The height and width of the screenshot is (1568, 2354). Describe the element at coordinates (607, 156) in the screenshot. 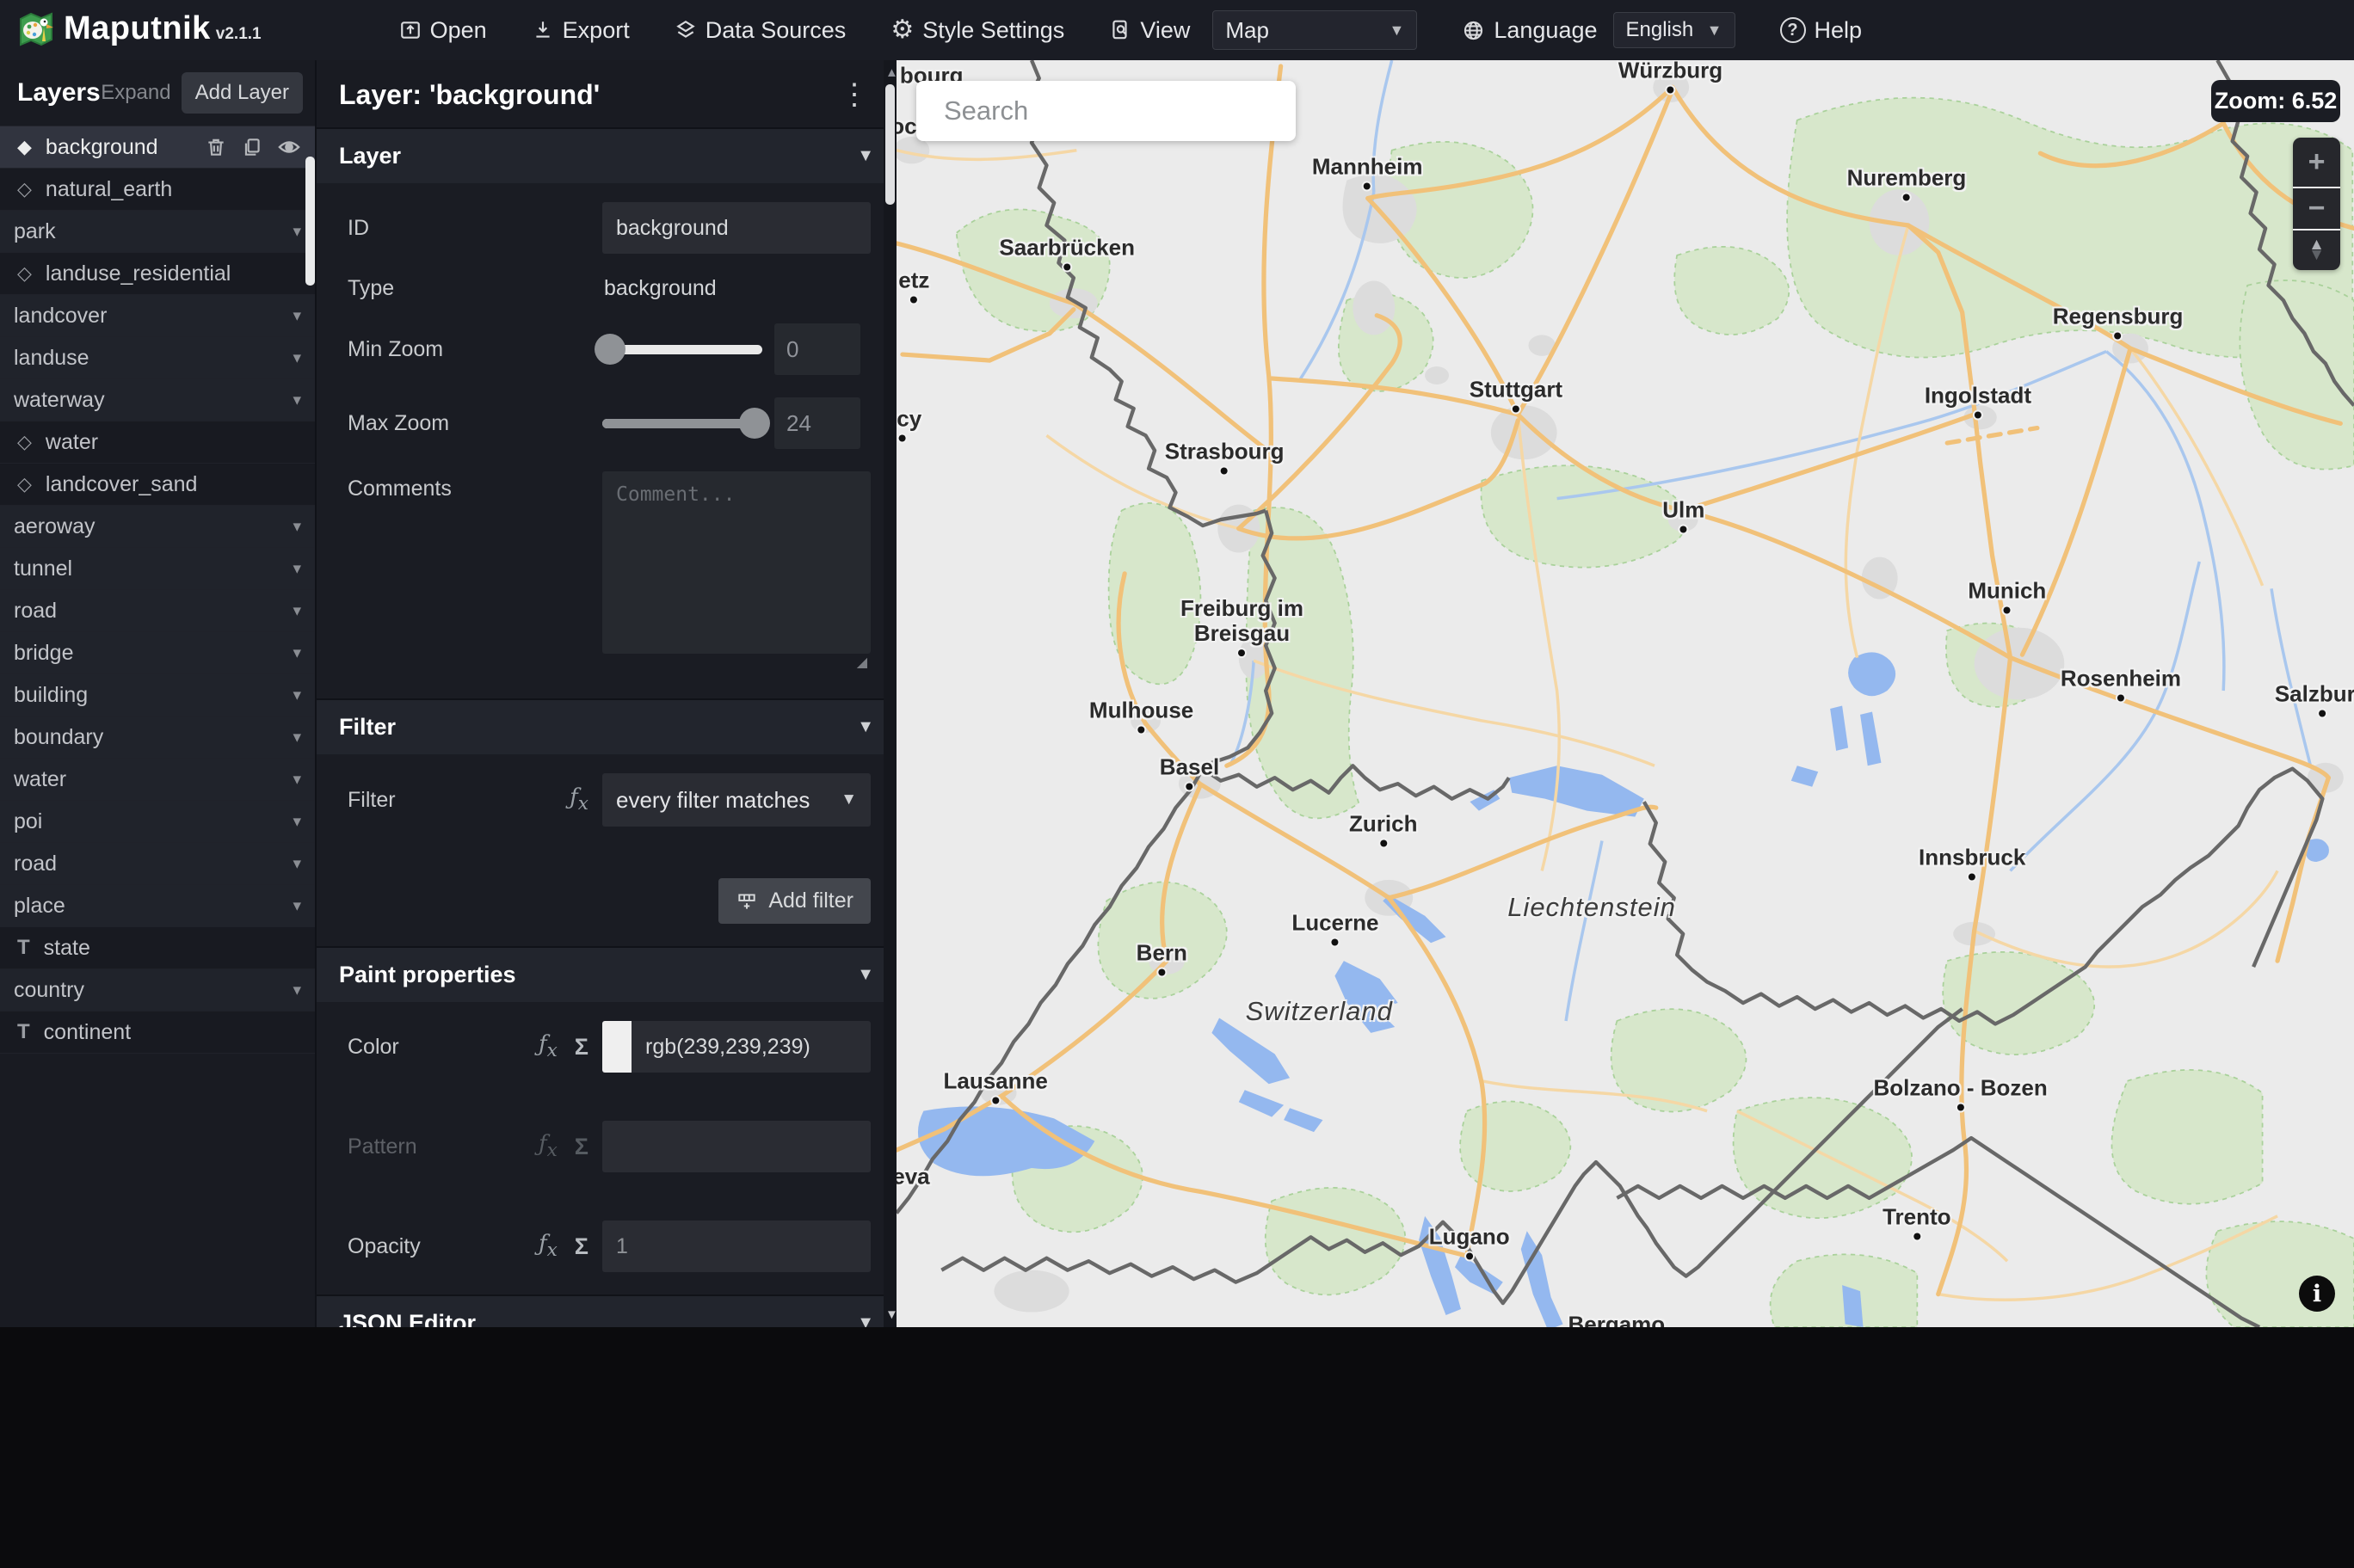

I see `layer-section-header: Layer ▼` at that location.